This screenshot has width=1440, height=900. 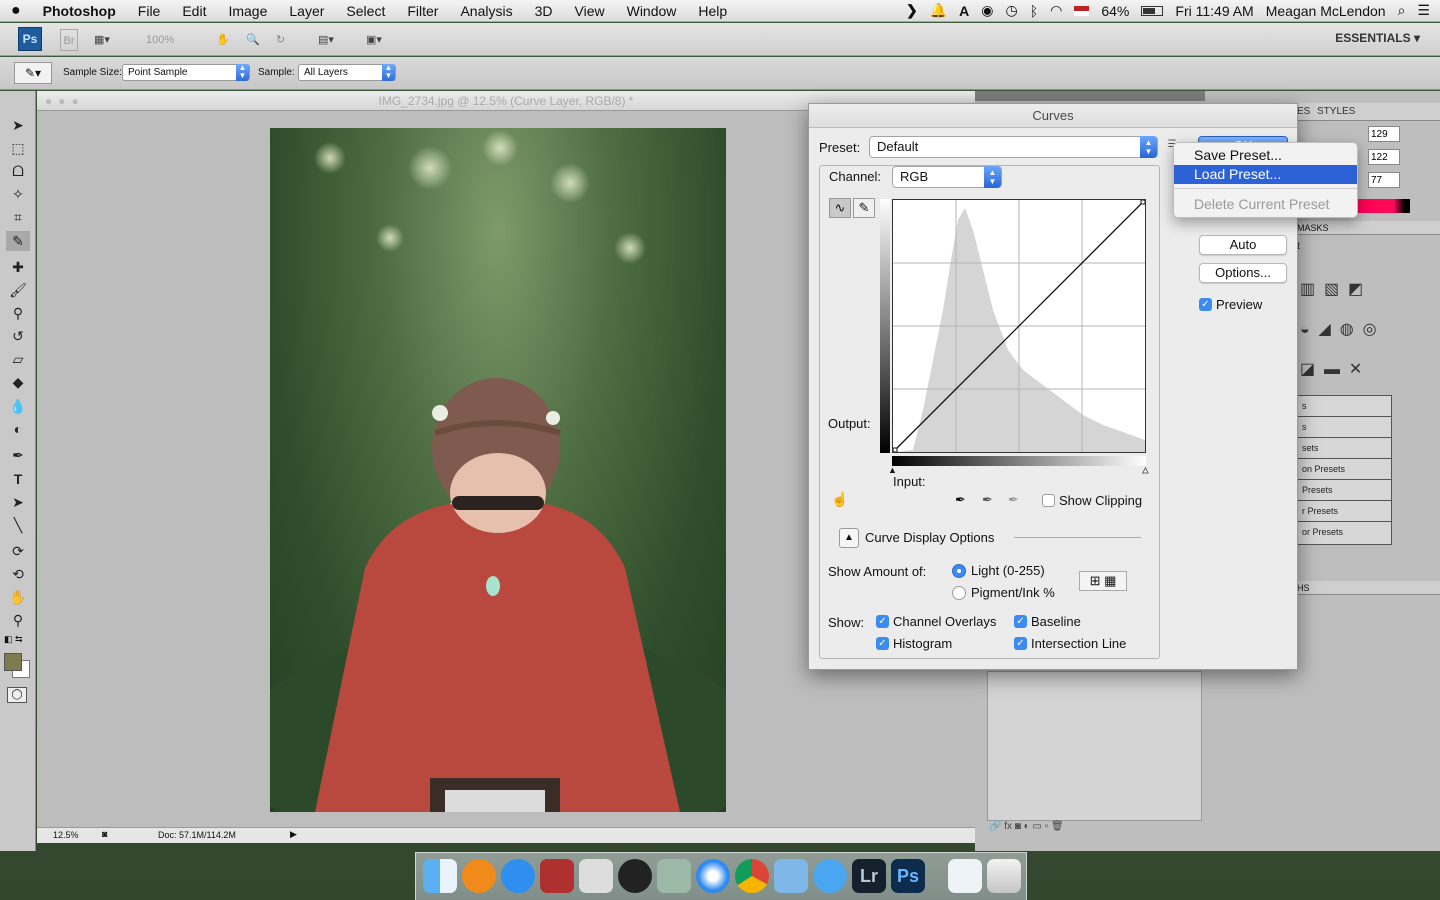 I want to click on adjustment-icons-row3: ◪ ▬ ✕, so click(x=1331, y=369).